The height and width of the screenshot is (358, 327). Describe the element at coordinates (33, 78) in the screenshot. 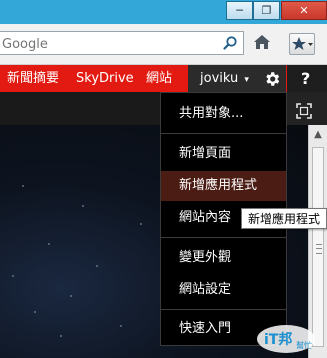

I see `suite-link-newsfeed: 新聞摘要` at that location.